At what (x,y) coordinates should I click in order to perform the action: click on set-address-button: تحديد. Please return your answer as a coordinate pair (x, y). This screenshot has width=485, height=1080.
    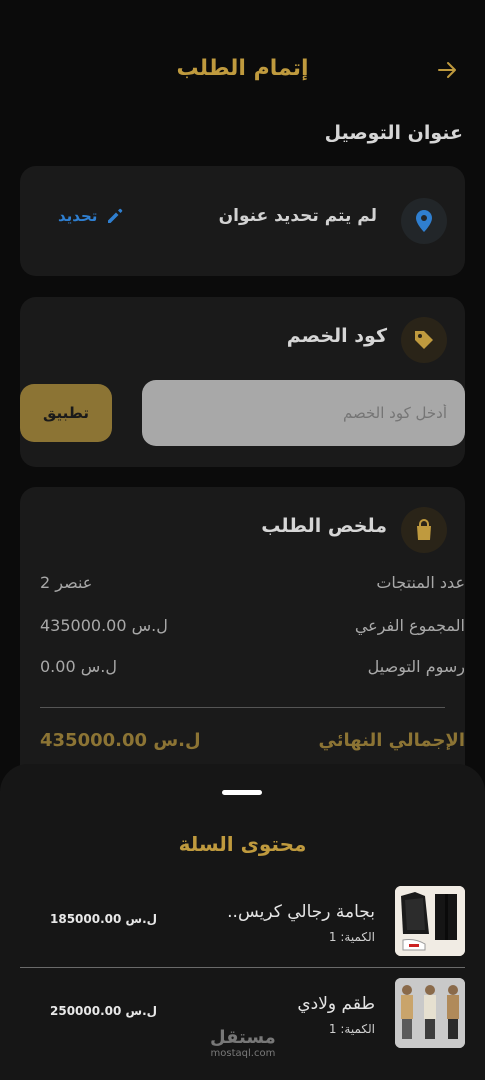
    Looking at the image, I should click on (91, 216).